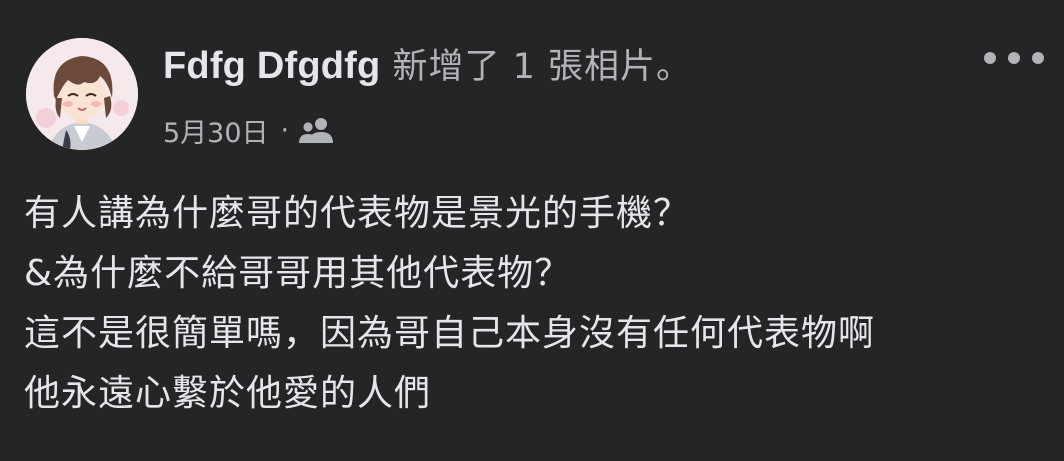 This screenshot has width=1064, height=461. I want to click on post-body-line: &為什麼不給哥哥用其他代表物？, so click(298, 273).